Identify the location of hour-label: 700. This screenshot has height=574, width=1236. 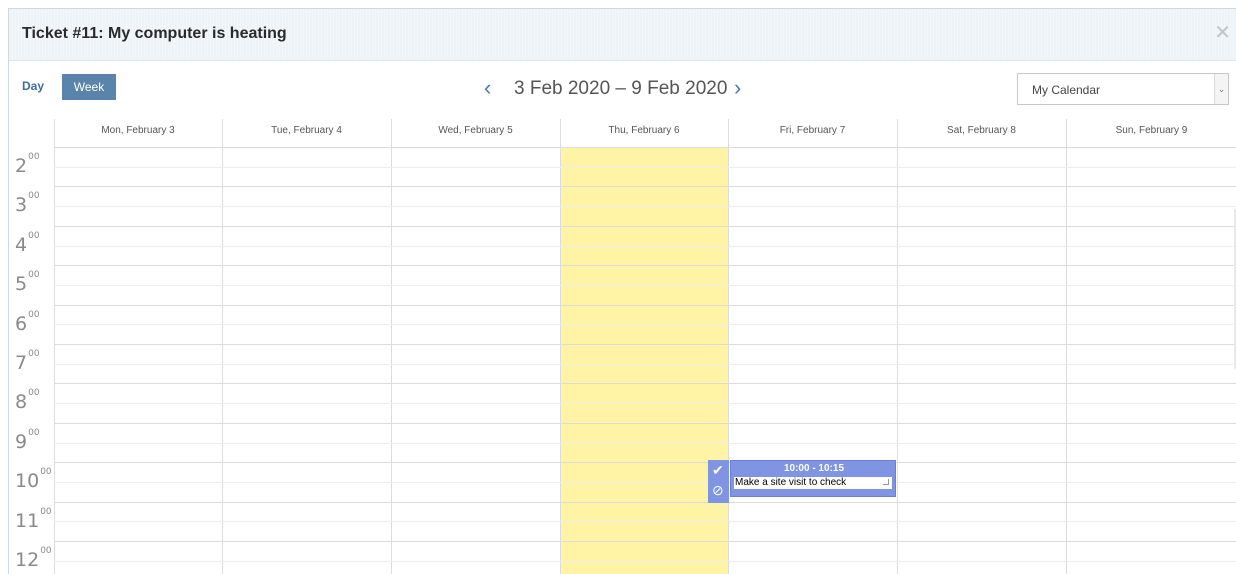
(27, 361).